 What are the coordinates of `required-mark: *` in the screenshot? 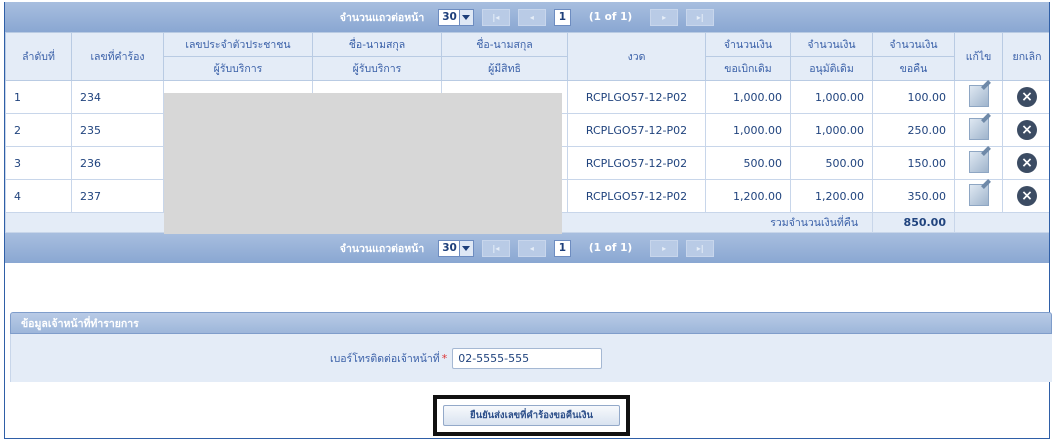 It's located at (444, 358).